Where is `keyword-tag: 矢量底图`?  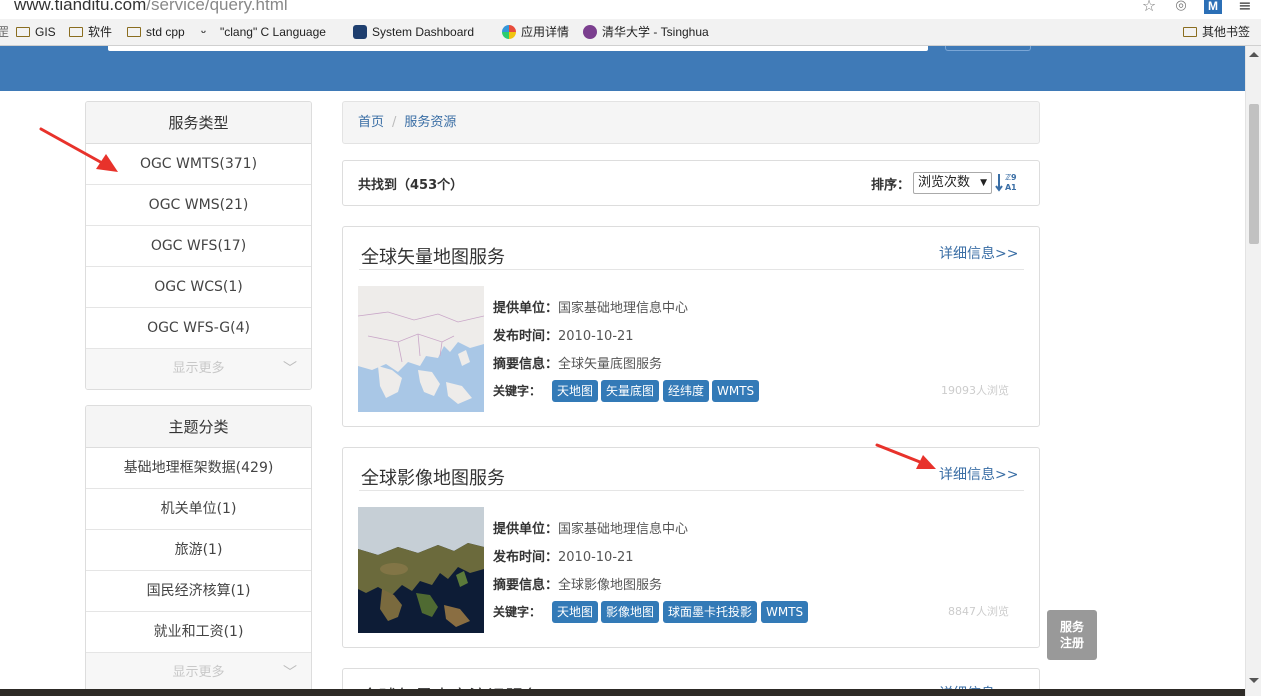 keyword-tag: 矢量底图 is located at coordinates (630, 391).